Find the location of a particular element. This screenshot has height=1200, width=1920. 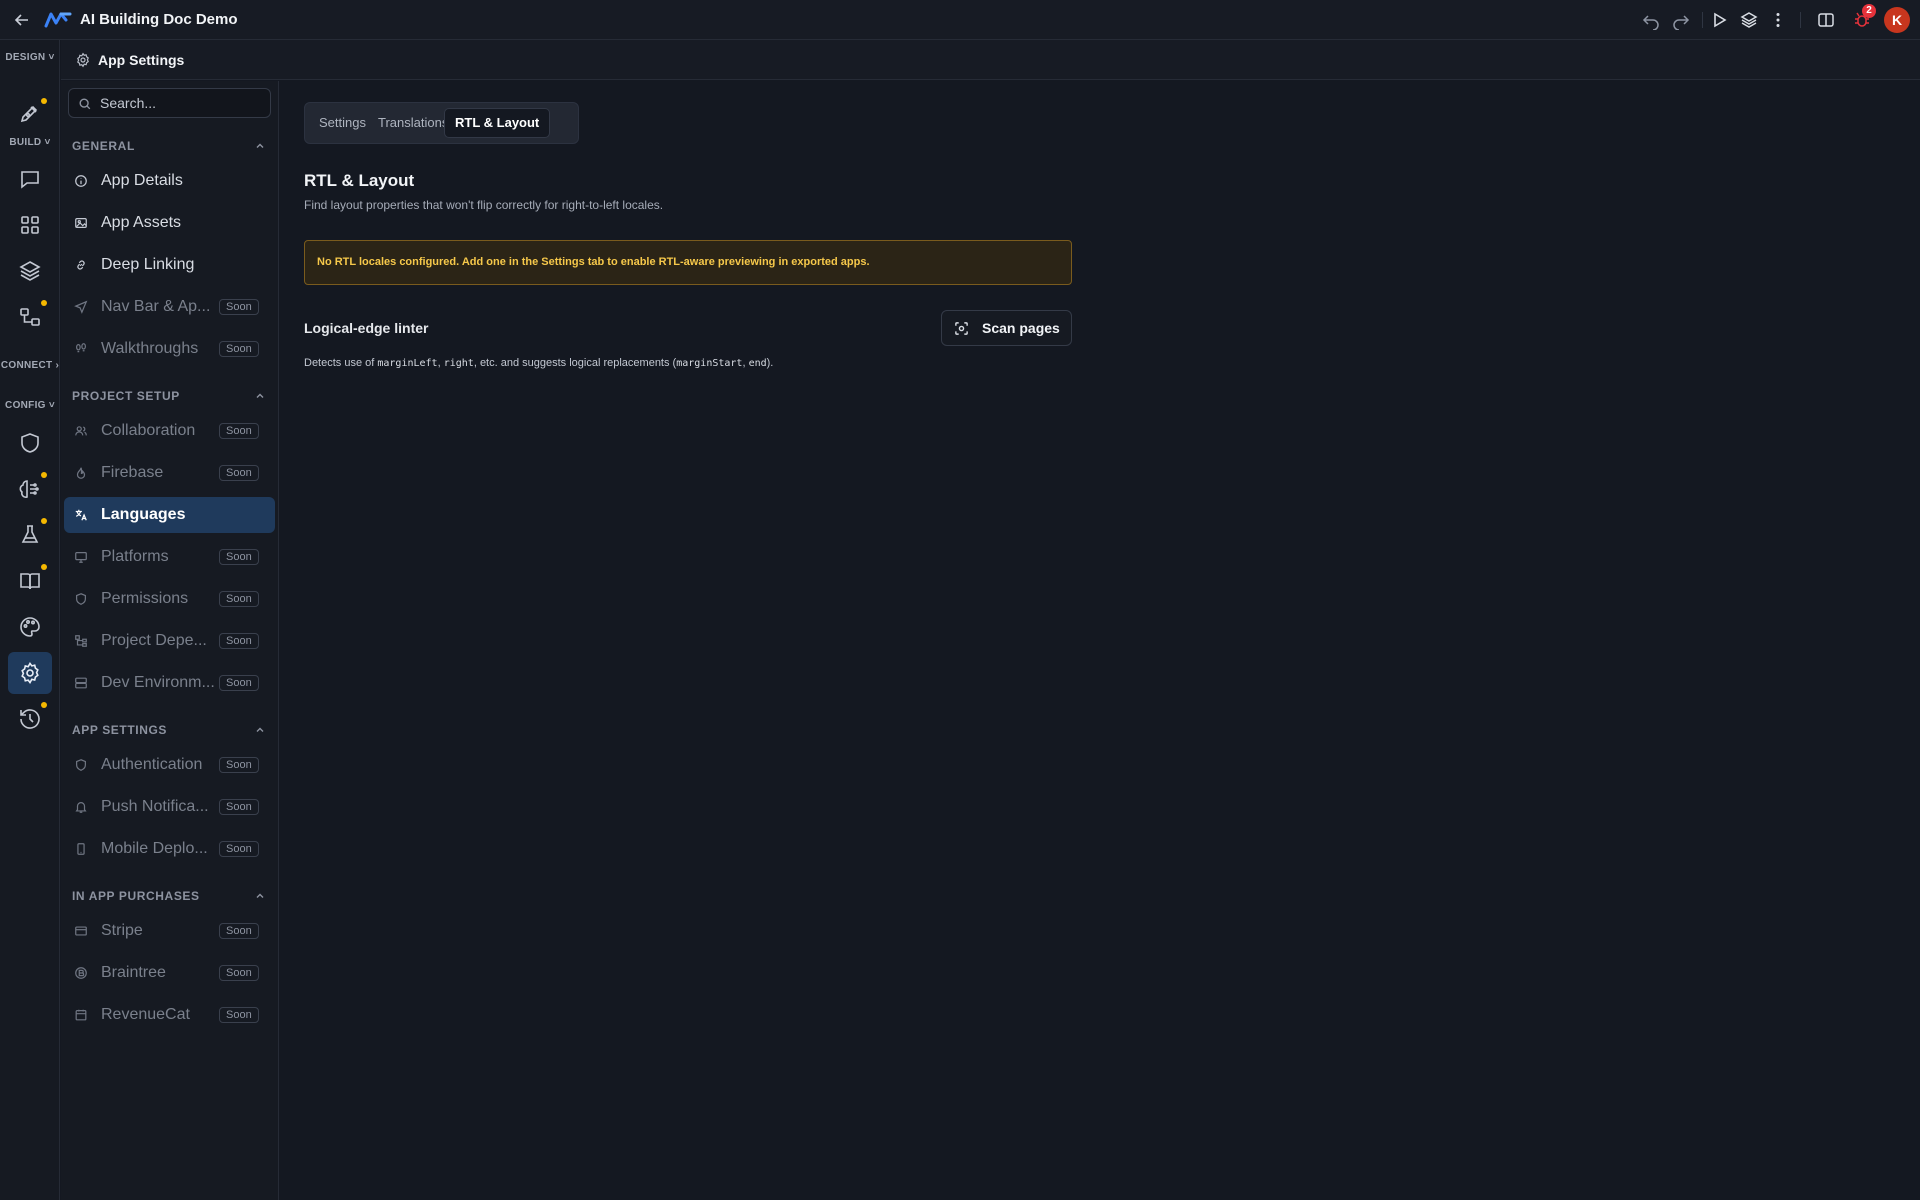

app-logo is located at coordinates (58, 20).